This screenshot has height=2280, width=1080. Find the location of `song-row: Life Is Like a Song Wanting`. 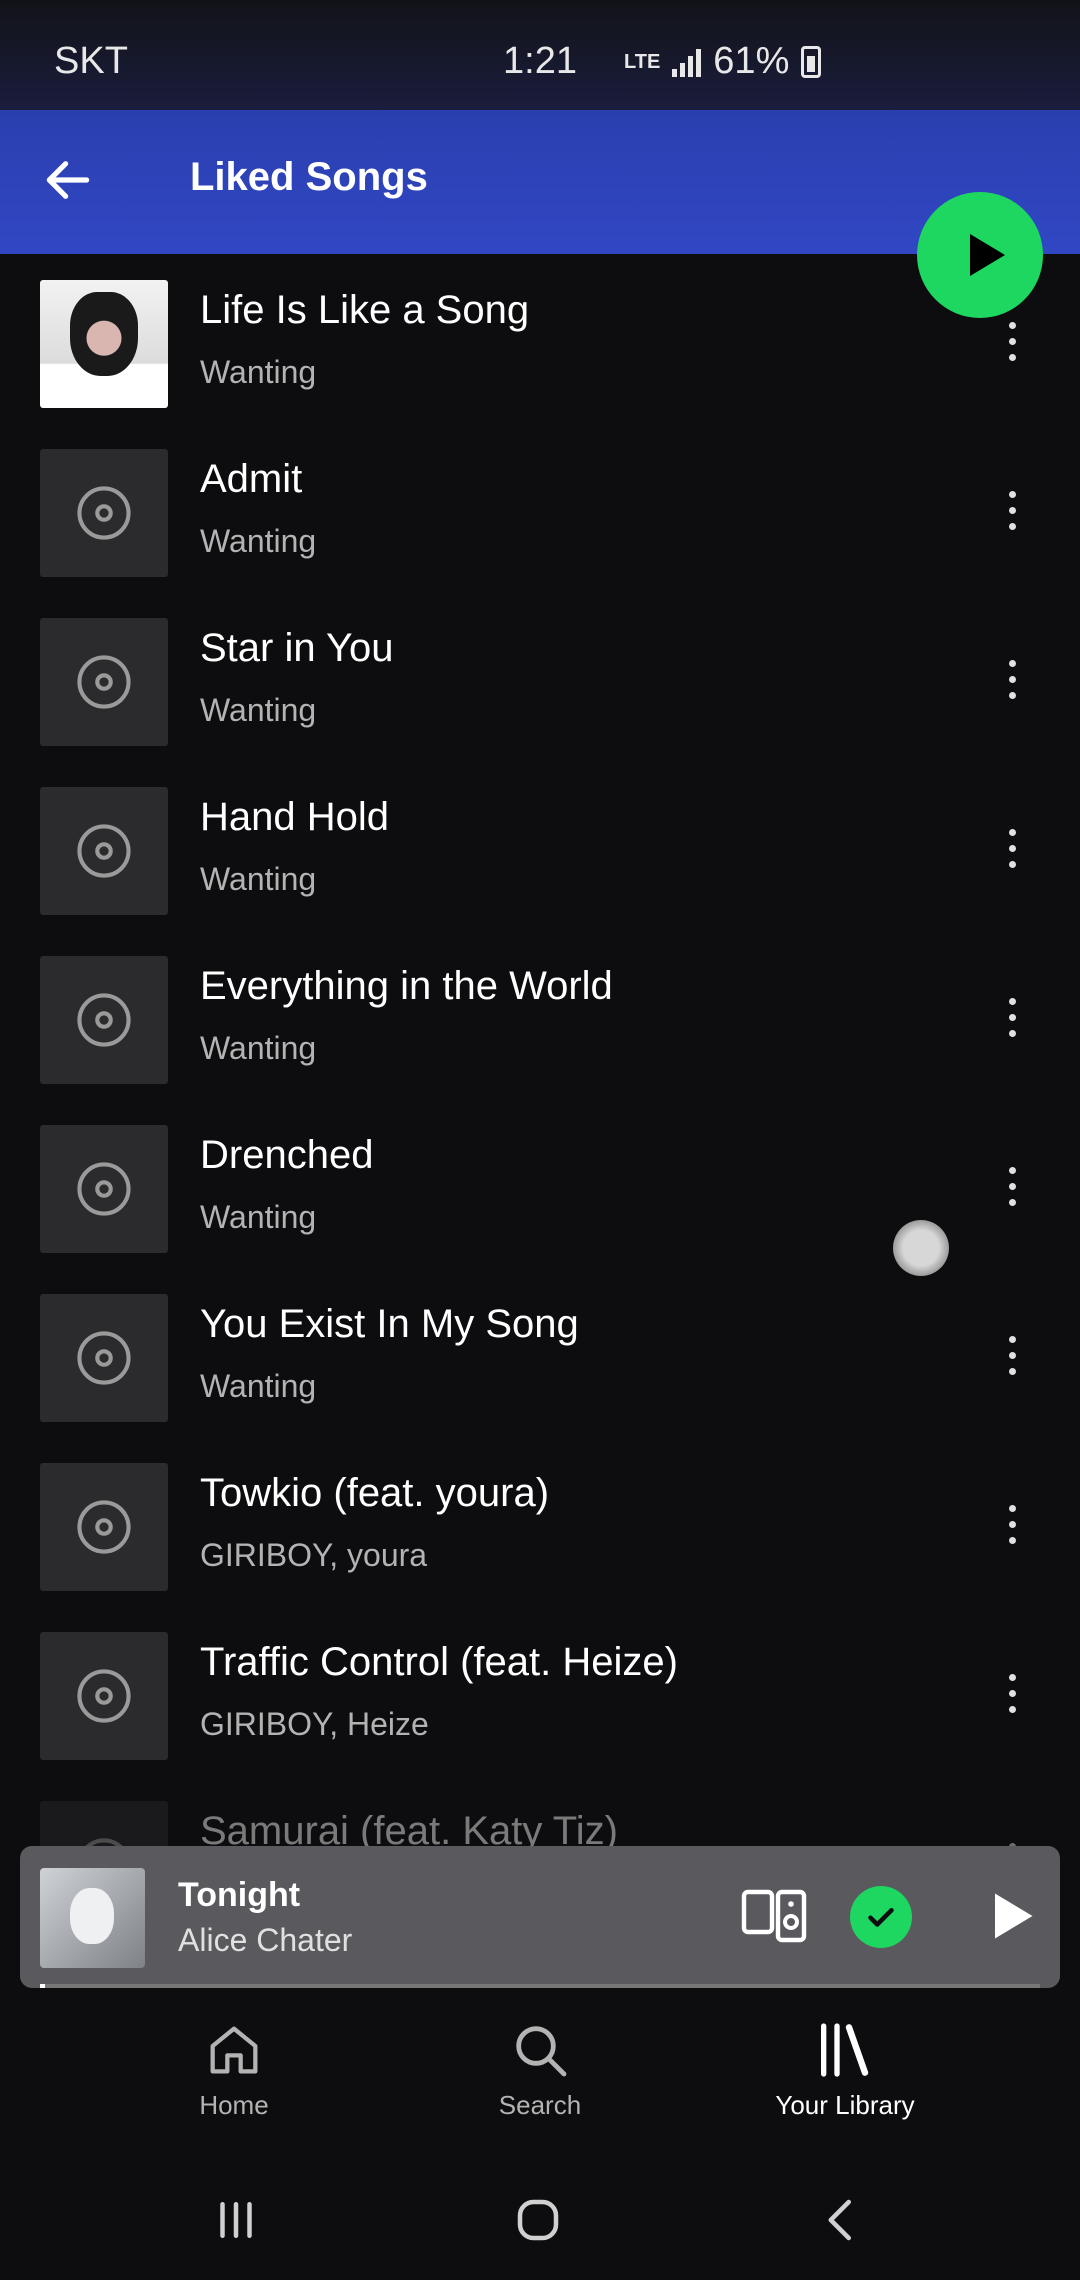

song-row: Life Is Like a Song Wanting is located at coordinates (540, 338).